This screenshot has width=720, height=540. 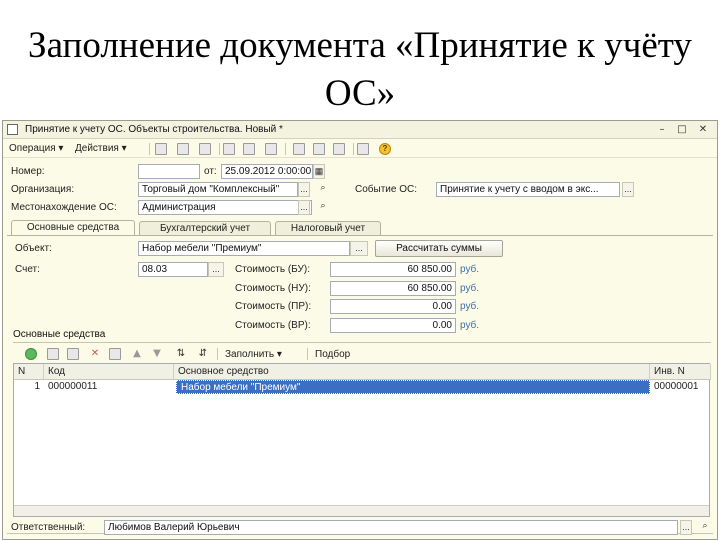 I want to click on tab-tax: Налоговый учет, so click(x=328, y=228).